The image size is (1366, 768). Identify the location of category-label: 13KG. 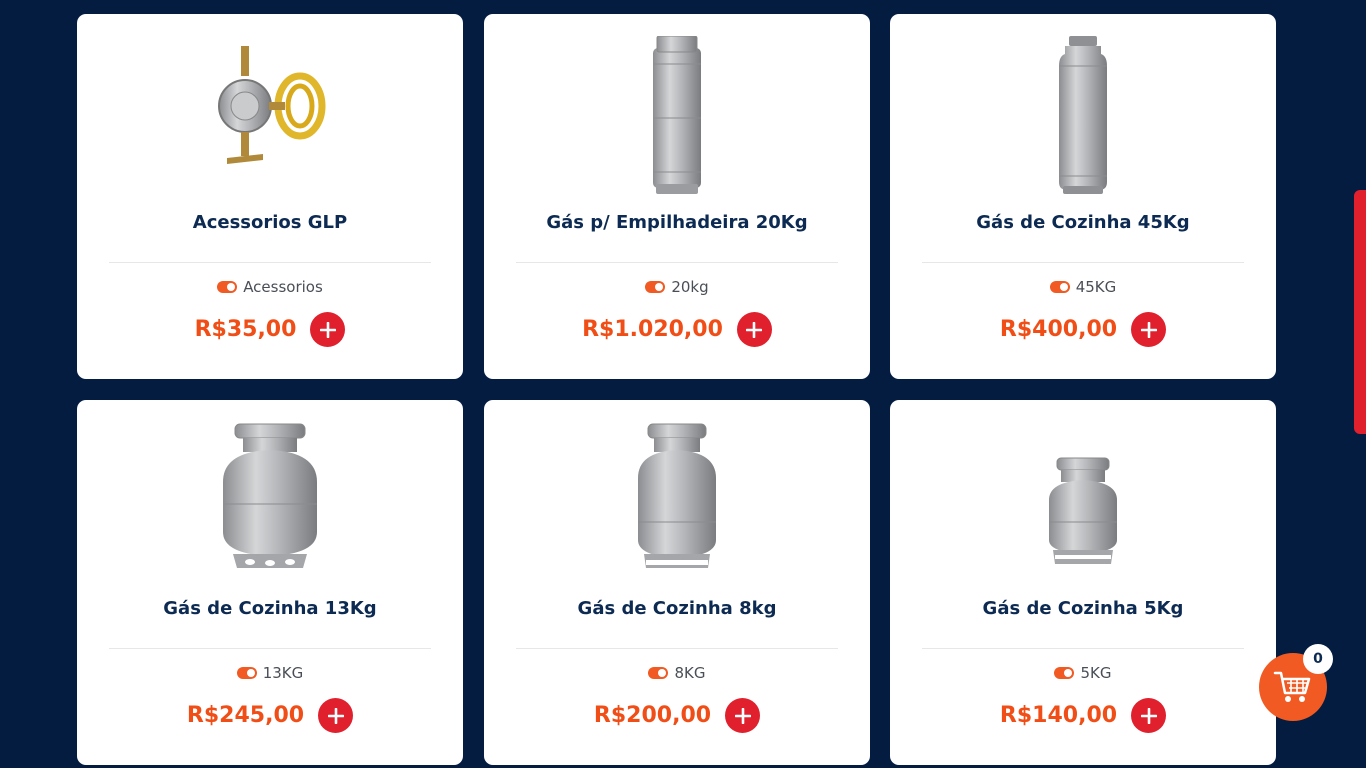
(283, 673).